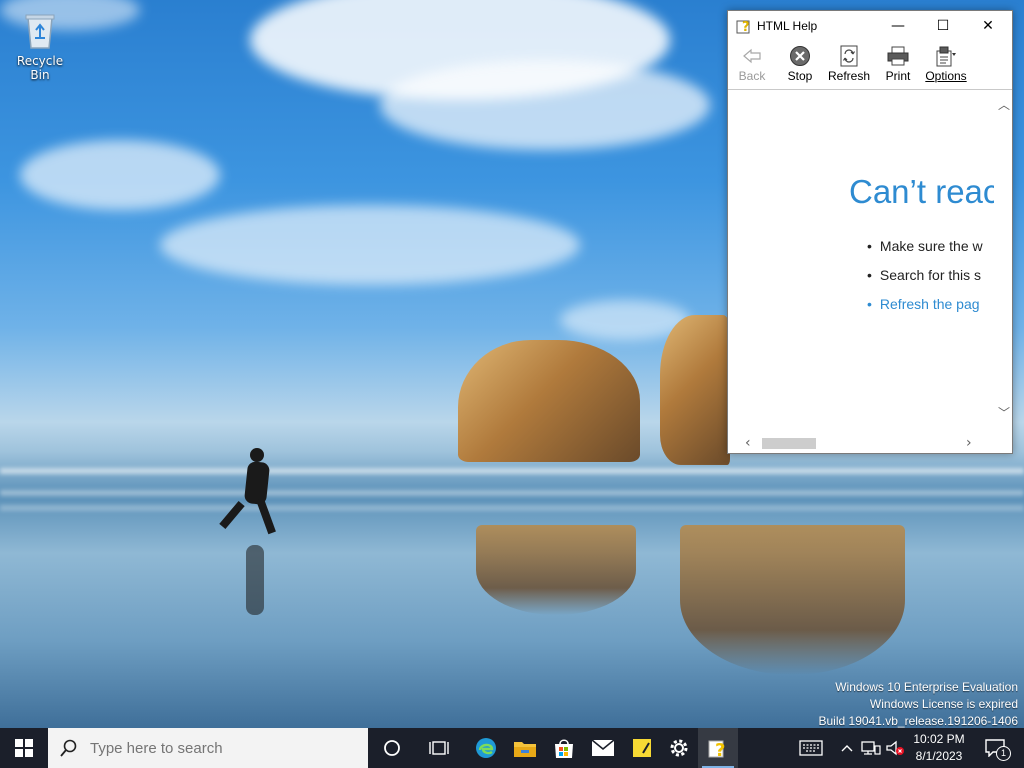 The image size is (1024, 768). I want to click on mail-button, so click(603, 748).